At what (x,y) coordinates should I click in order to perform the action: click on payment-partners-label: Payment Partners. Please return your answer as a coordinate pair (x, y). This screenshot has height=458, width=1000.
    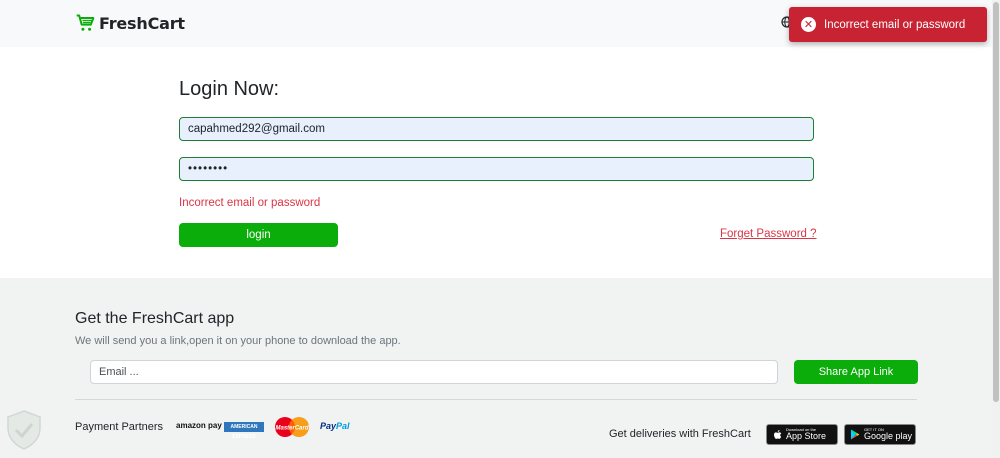
    Looking at the image, I should click on (119, 427).